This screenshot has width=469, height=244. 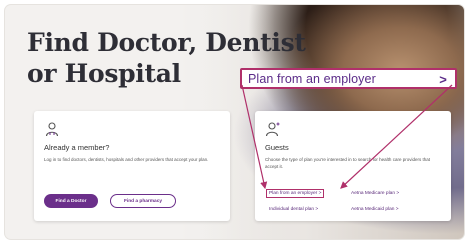 What do you see at coordinates (52, 129) in the screenshot?
I see `person-icon` at bounding box center [52, 129].